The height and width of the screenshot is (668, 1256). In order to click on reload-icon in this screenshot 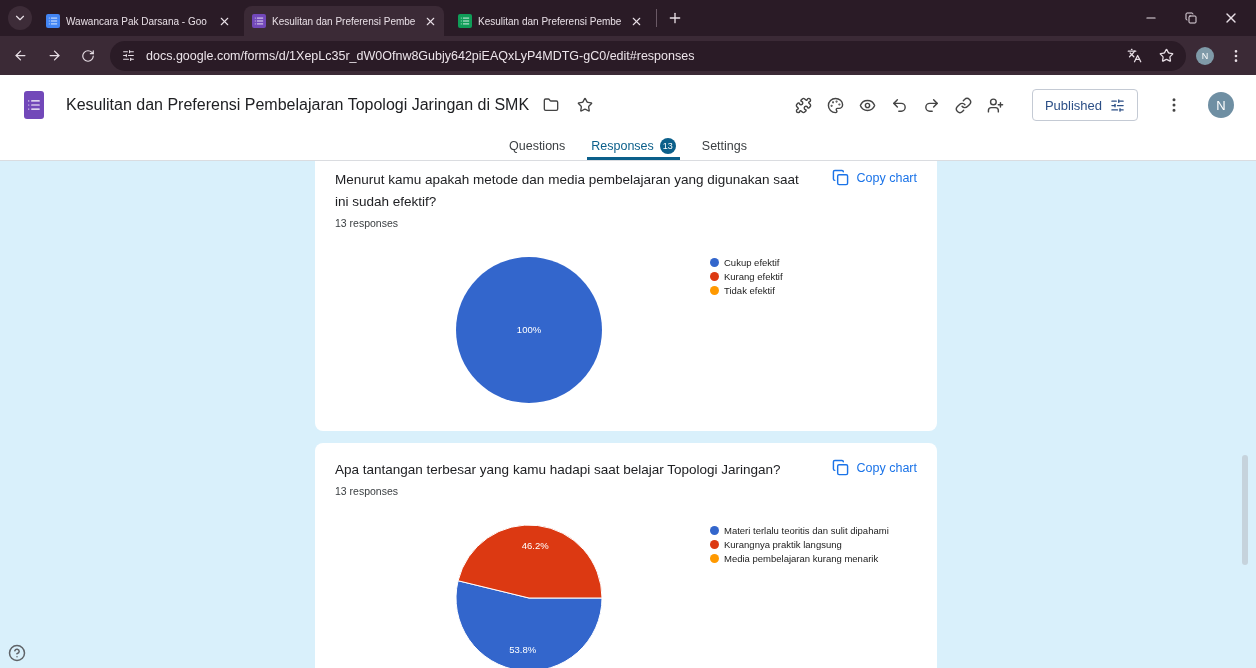, I will do `click(88, 55)`.